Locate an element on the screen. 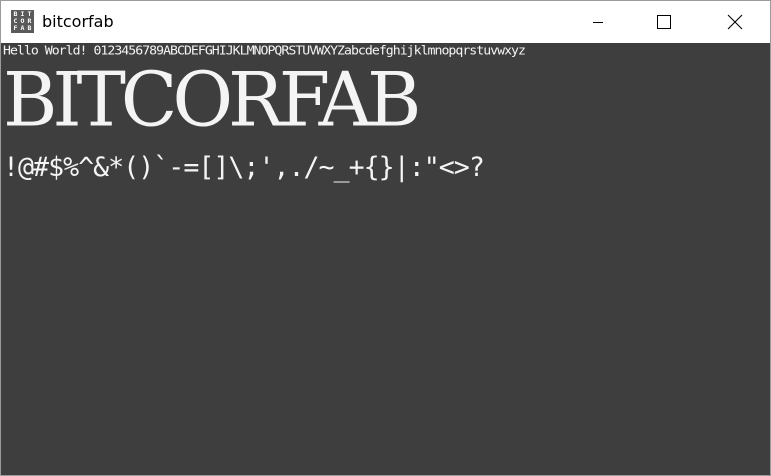 This screenshot has width=771, height=476. title-bar: B I T C O R F A B bitcorfab is located at coordinates (385, 22).